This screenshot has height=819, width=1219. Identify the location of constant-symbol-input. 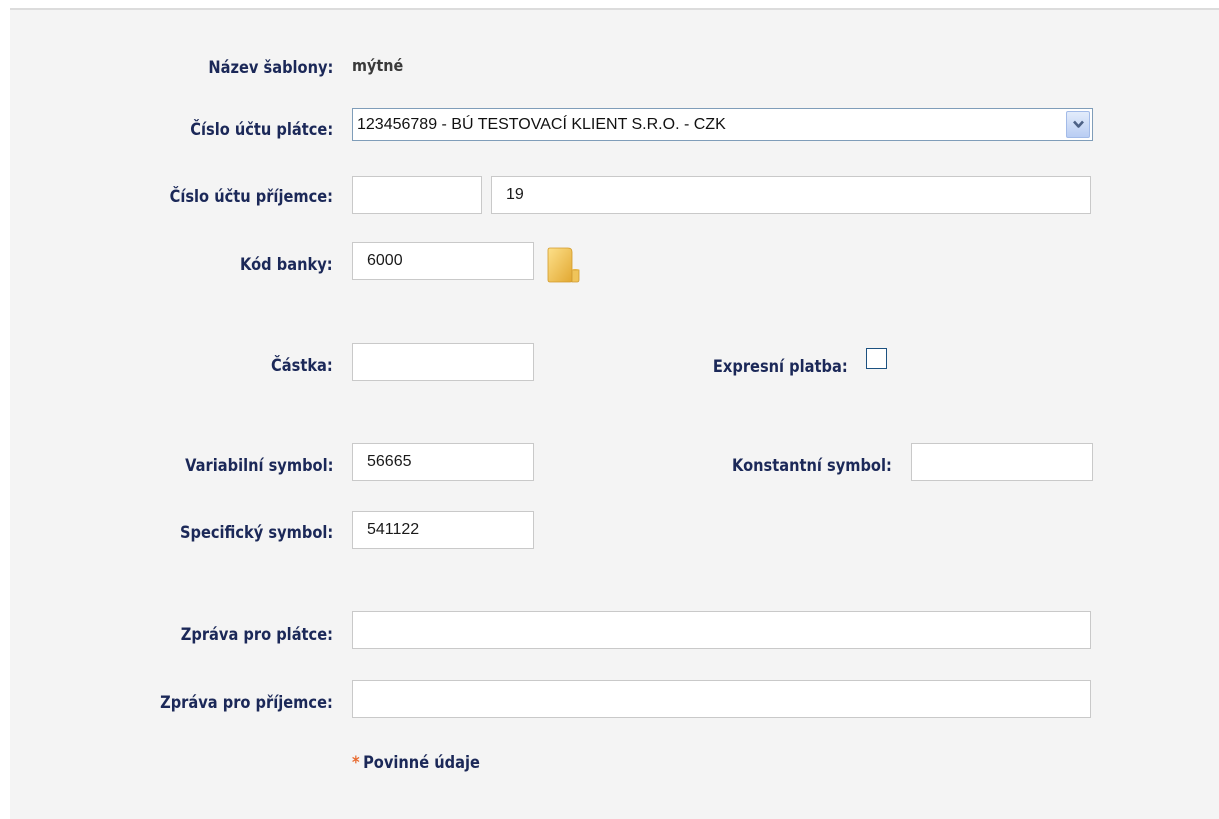
(1002, 462).